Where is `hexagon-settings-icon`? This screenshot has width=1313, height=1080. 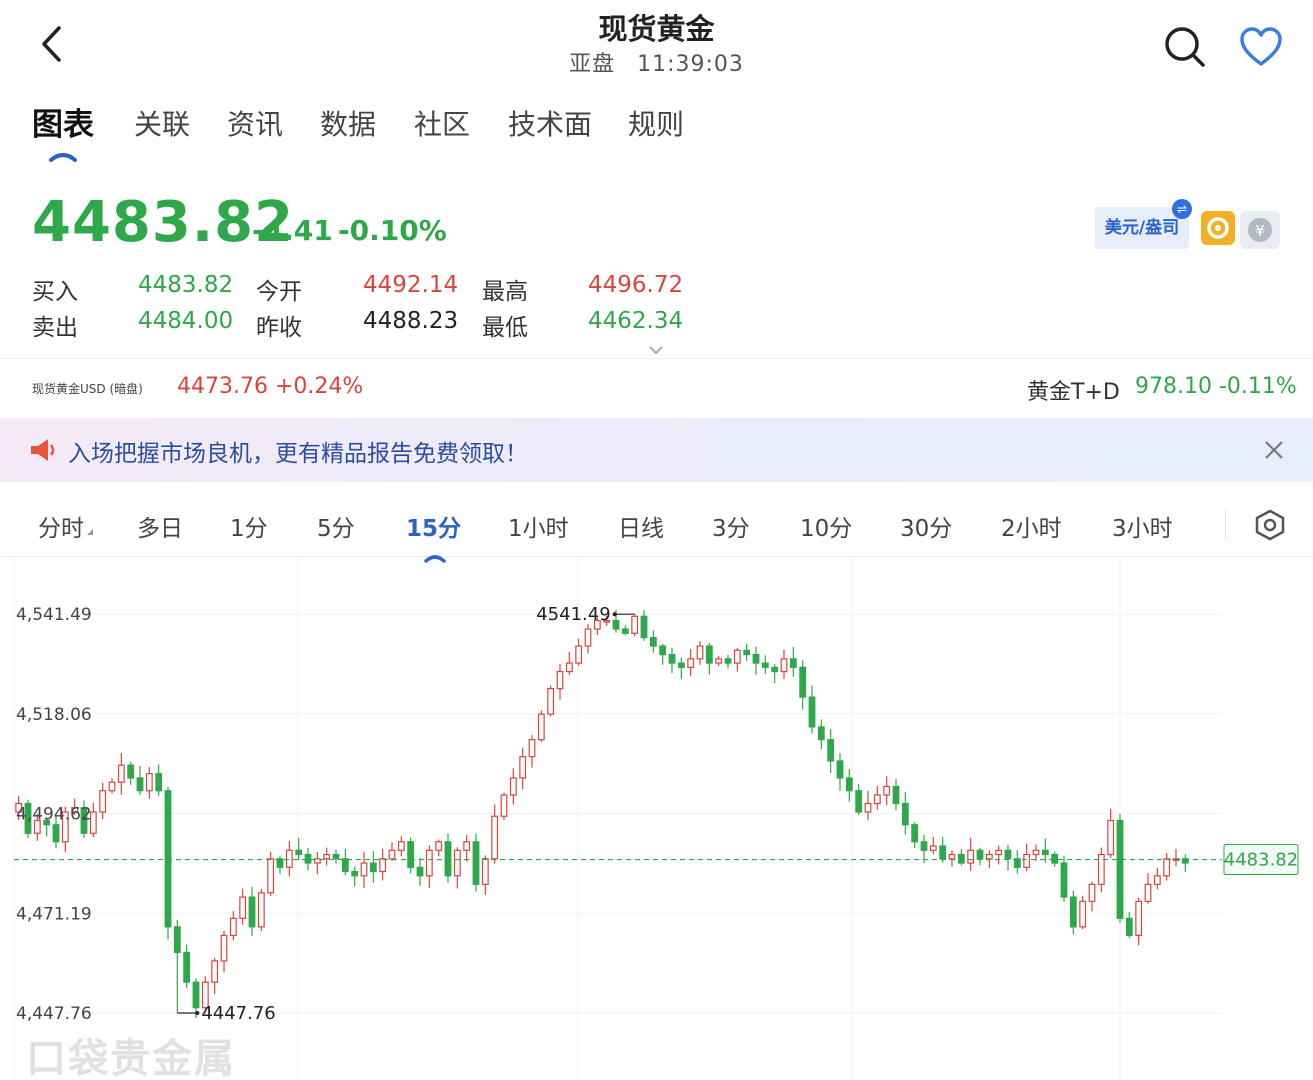 hexagon-settings-icon is located at coordinates (1270, 525).